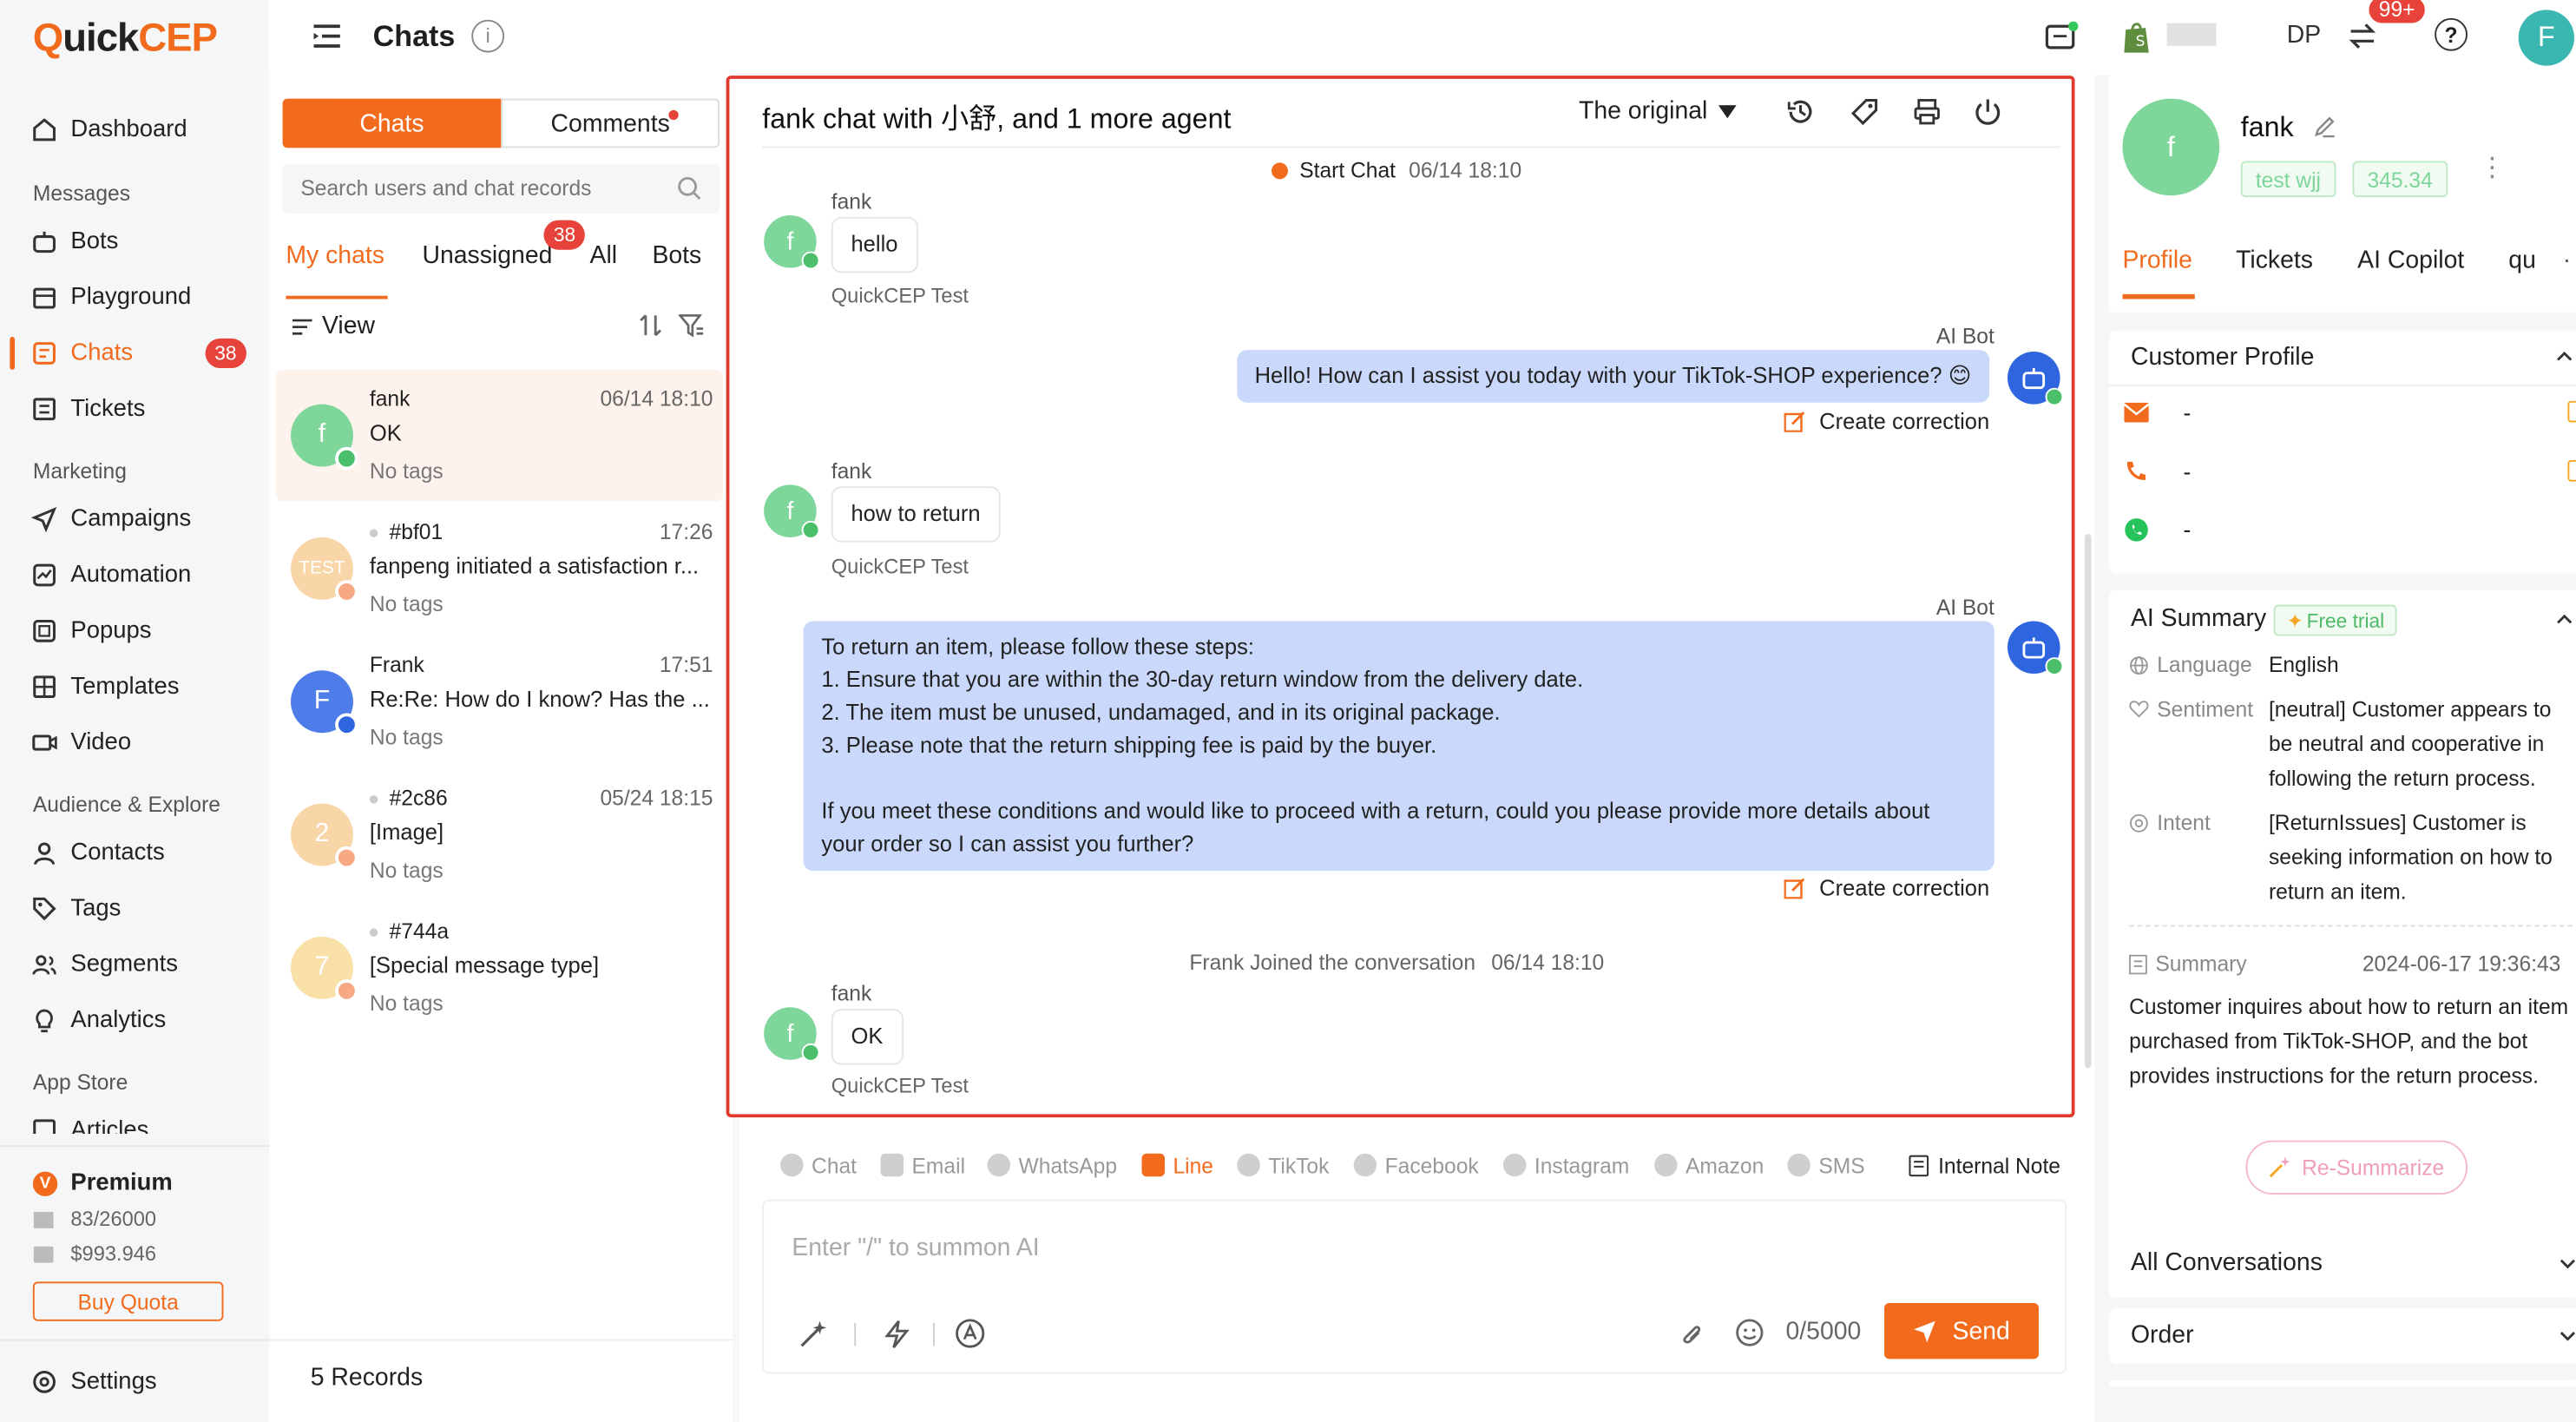 The width and height of the screenshot is (2576, 1422). I want to click on sidebar-item-analytics: Analytics, so click(145, 1020).